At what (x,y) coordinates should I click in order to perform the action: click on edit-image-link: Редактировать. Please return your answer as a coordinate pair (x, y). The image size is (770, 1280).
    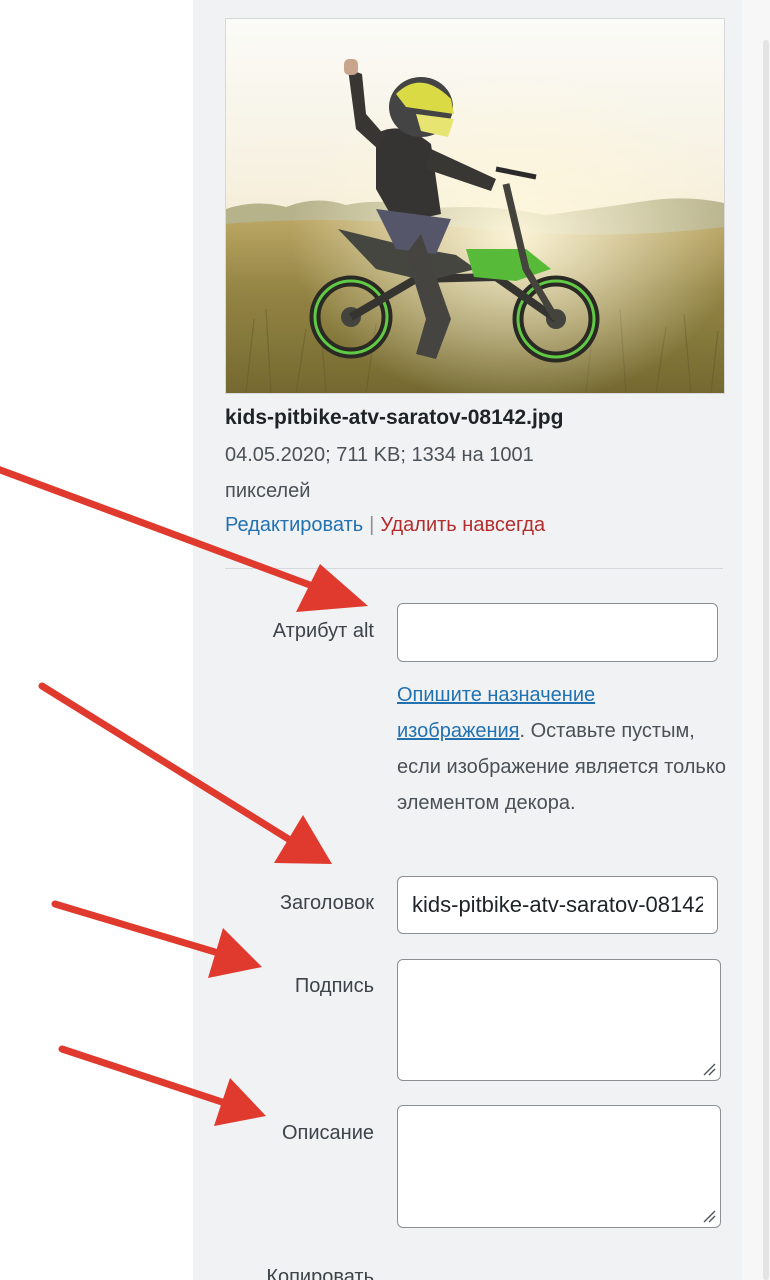
    Looking at the image, I should click on (294, 525).